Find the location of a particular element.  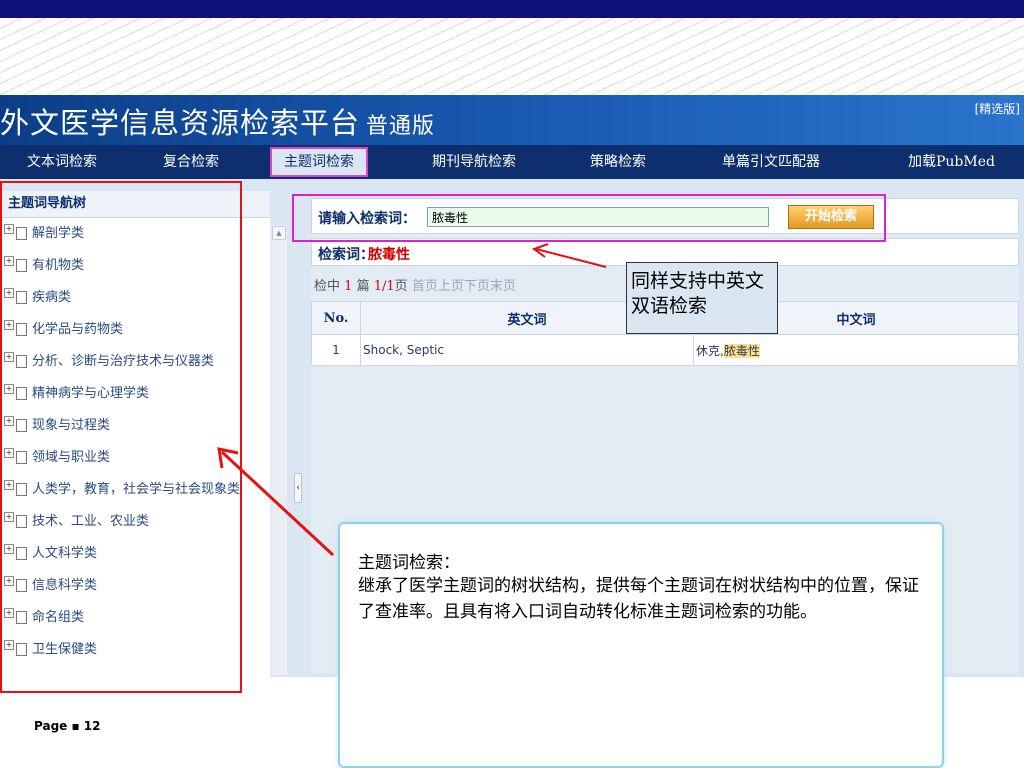

cn-term-highlight: 脓毒性 is located at coordinates (741, 350).